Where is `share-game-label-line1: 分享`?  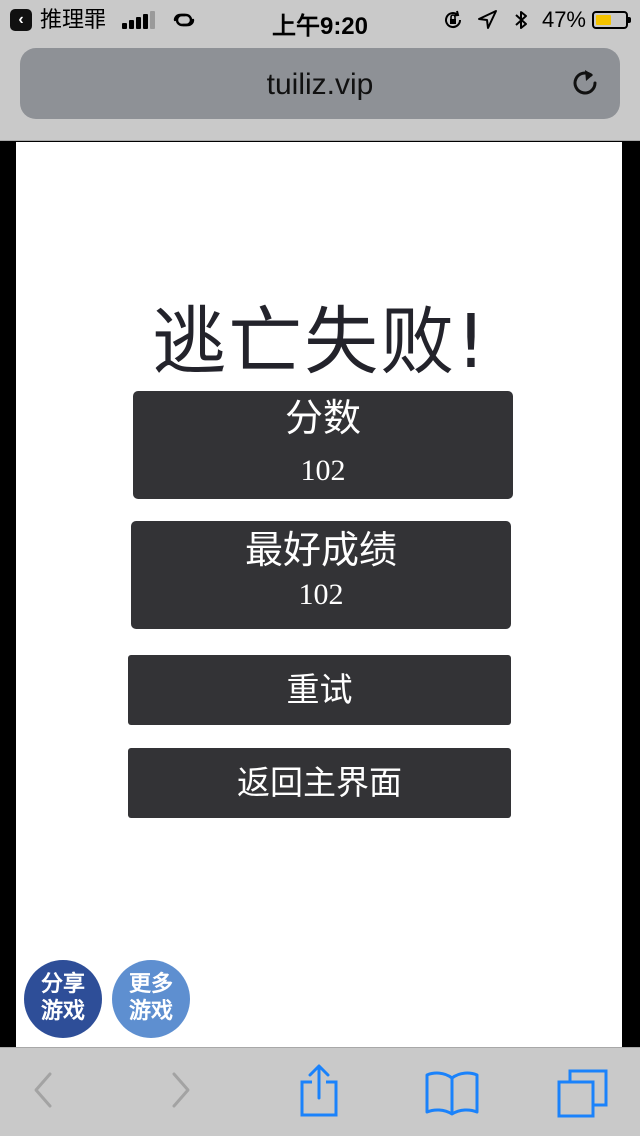 share-game-label-line1: 分享 is located at coordinates (62, 984).